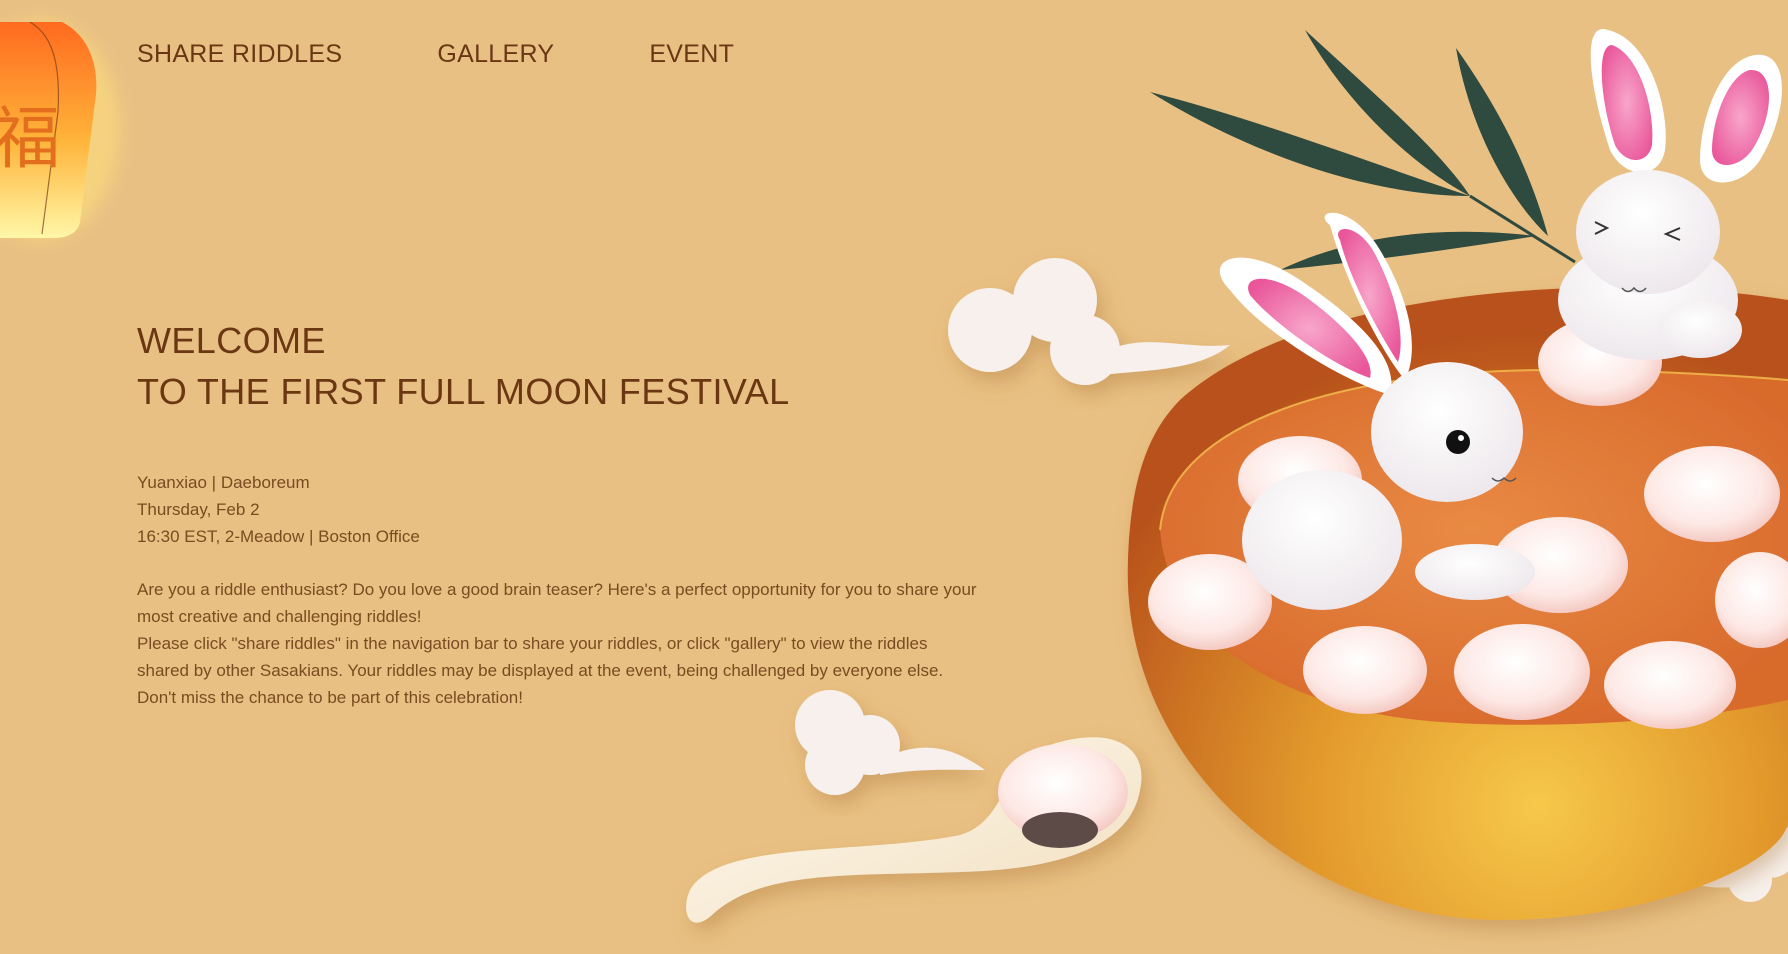  Describe the element at coordinates (30, 139) in the screenshot. I see `lantern-glyph: 福` at that location.